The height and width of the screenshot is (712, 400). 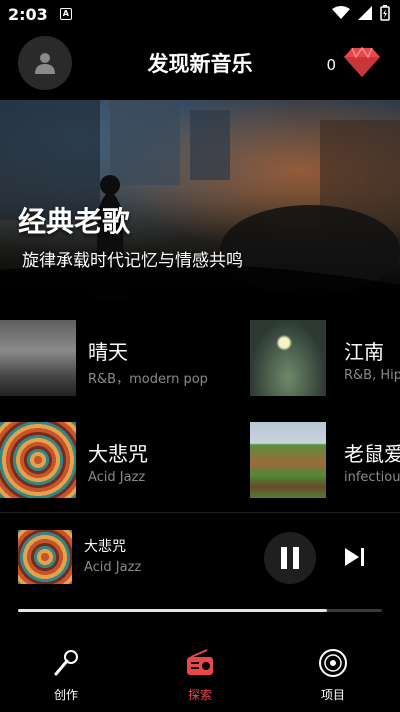 I want to click on status-icons, so click(x=361, y=13).